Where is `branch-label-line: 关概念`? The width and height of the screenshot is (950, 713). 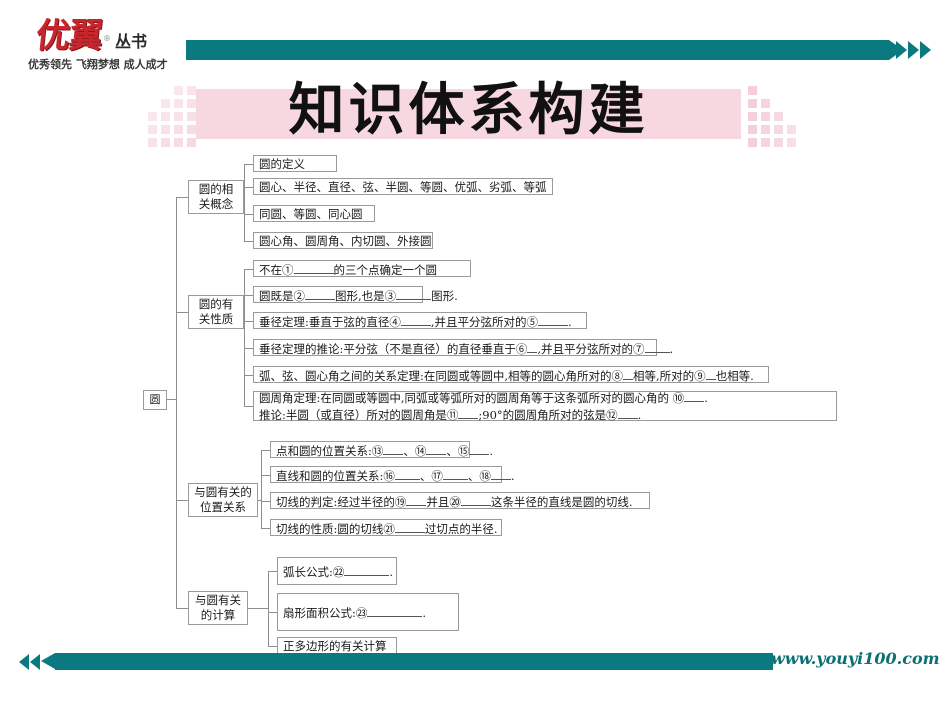
branch-label-line: 关概念 is located at coordinates (216, 204).